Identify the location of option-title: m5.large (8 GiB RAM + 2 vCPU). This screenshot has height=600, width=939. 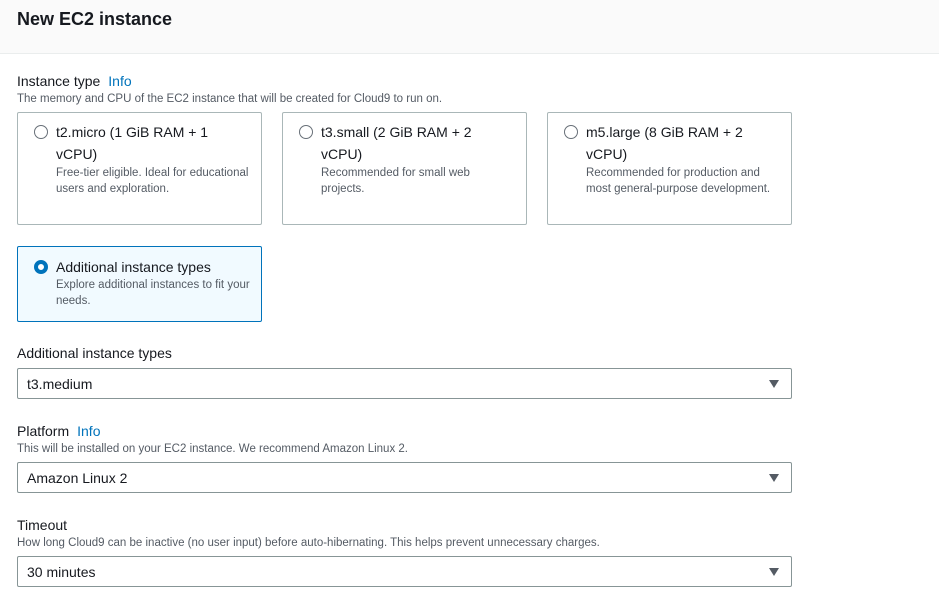
(664, 143).